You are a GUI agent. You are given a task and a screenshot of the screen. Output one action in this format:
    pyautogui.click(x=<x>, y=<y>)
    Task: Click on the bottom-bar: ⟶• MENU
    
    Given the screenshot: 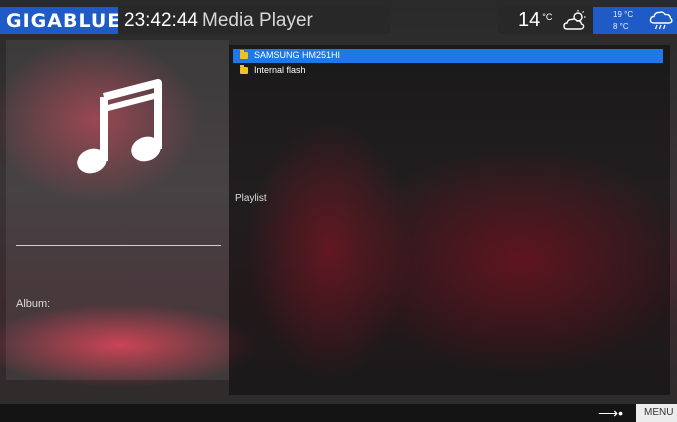 What is the action you would take?
    pyautogui.click(x=338, y=413)
    